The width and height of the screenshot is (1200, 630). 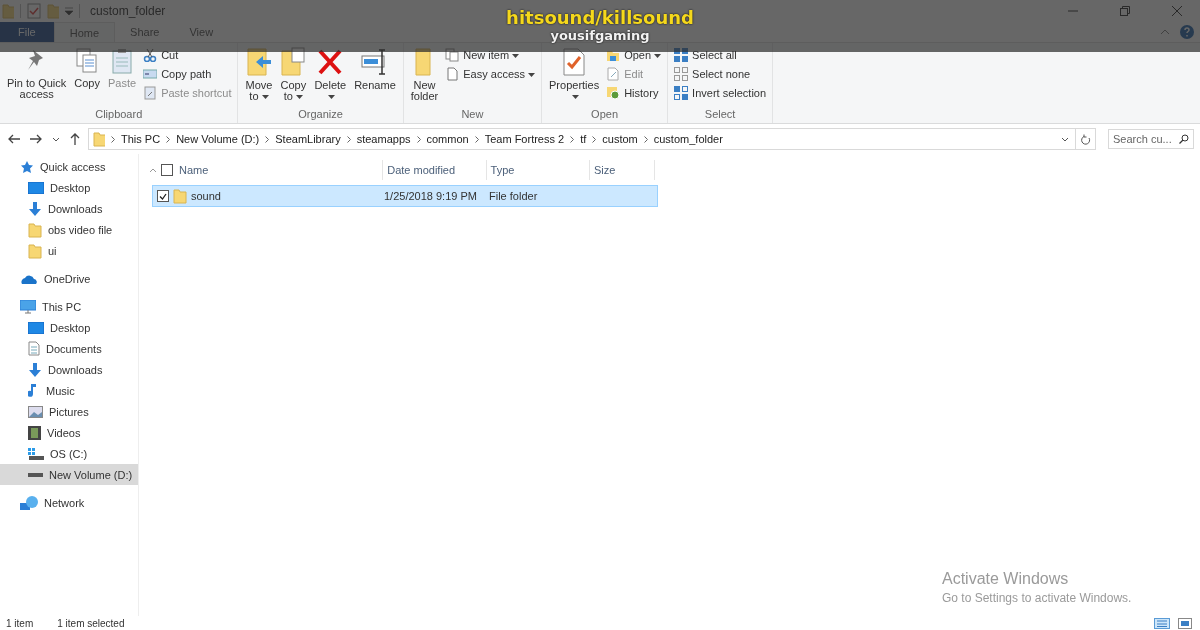 I want to click on ribbon-button: Pin to Quick access, so click(x=37, y=76).